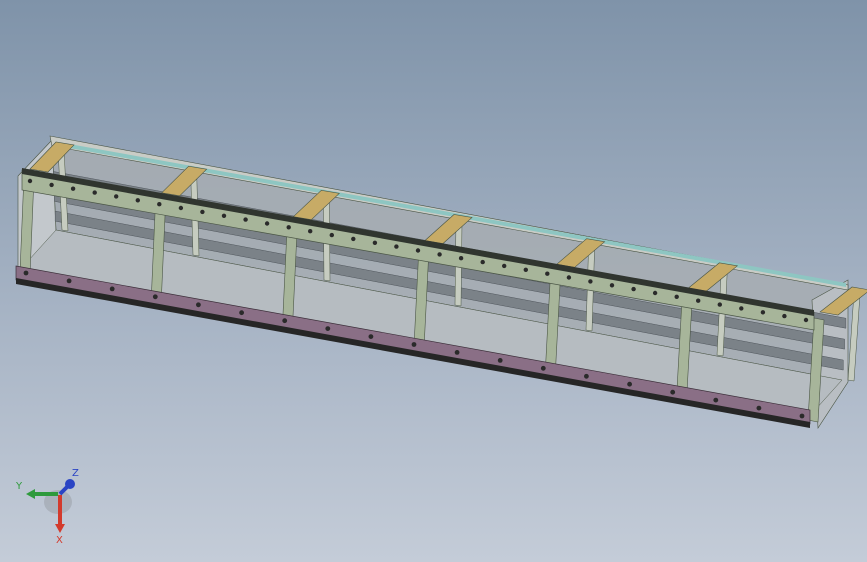  Describe the element at coordinates (75, 473) in the screenshot. I see `z-axis-label: Z` at that location.